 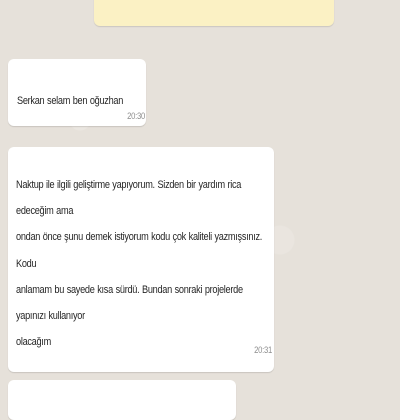 I want to click on system-notice-bubble: • |, so click(x=214, y=13).